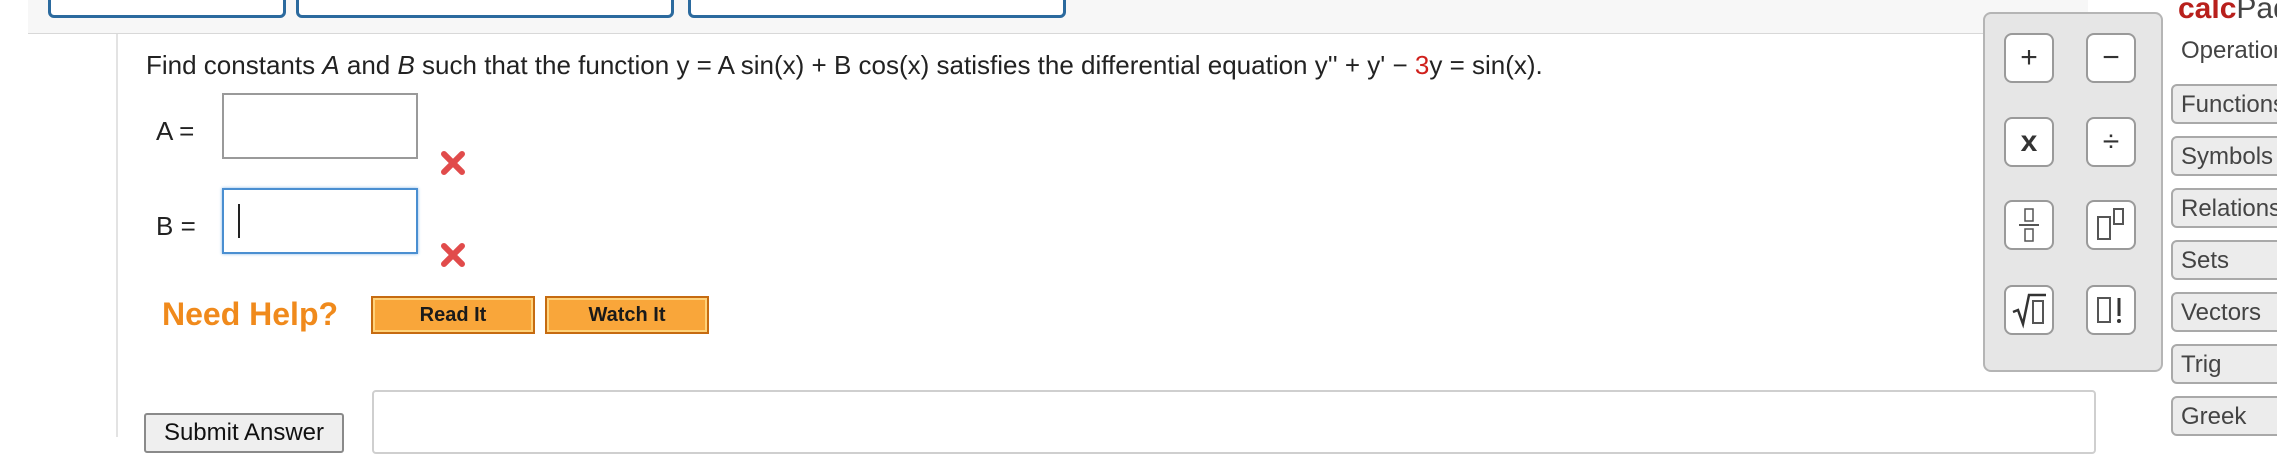 The width and height of the screenshot is (2277, 454). Describe the element at coordinates (2227, 12) in the screenshot. I see `calcpad-title: calcPad` at that location.